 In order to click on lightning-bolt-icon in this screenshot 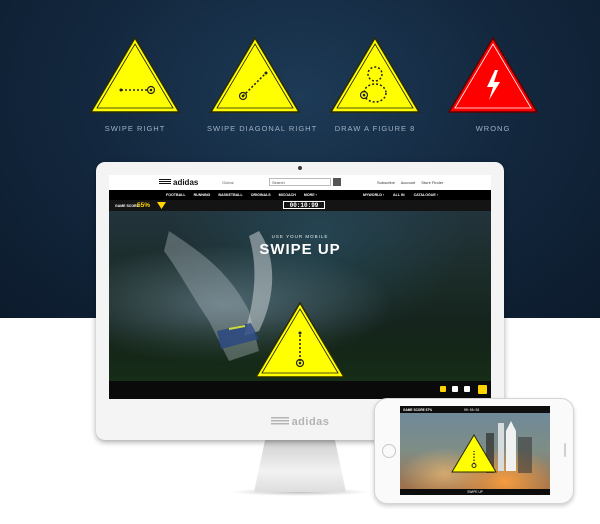, I will do `click(493, 74)`.